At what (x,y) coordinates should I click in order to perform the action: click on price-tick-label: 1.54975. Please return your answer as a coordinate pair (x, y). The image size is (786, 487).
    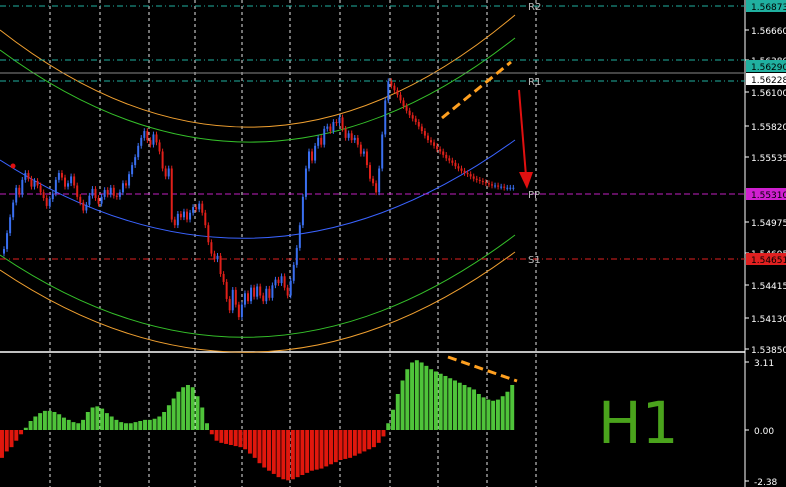
    Looking at the image, I should click on (768, 224).